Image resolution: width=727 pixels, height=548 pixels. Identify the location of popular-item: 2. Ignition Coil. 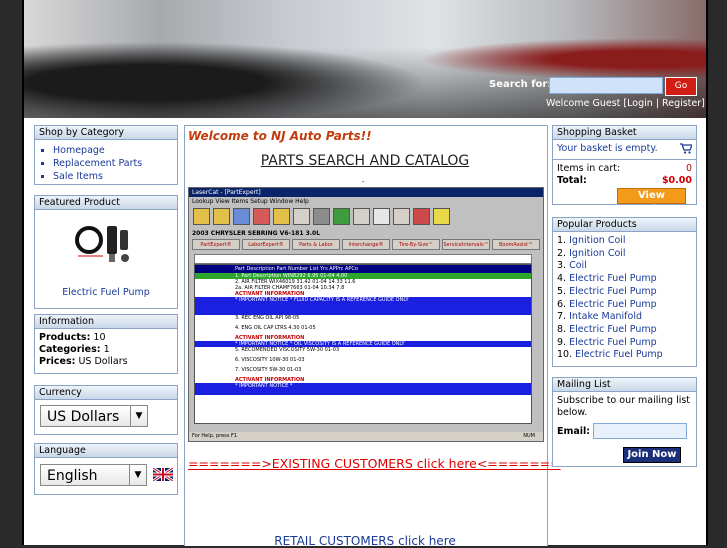
(624, 254).